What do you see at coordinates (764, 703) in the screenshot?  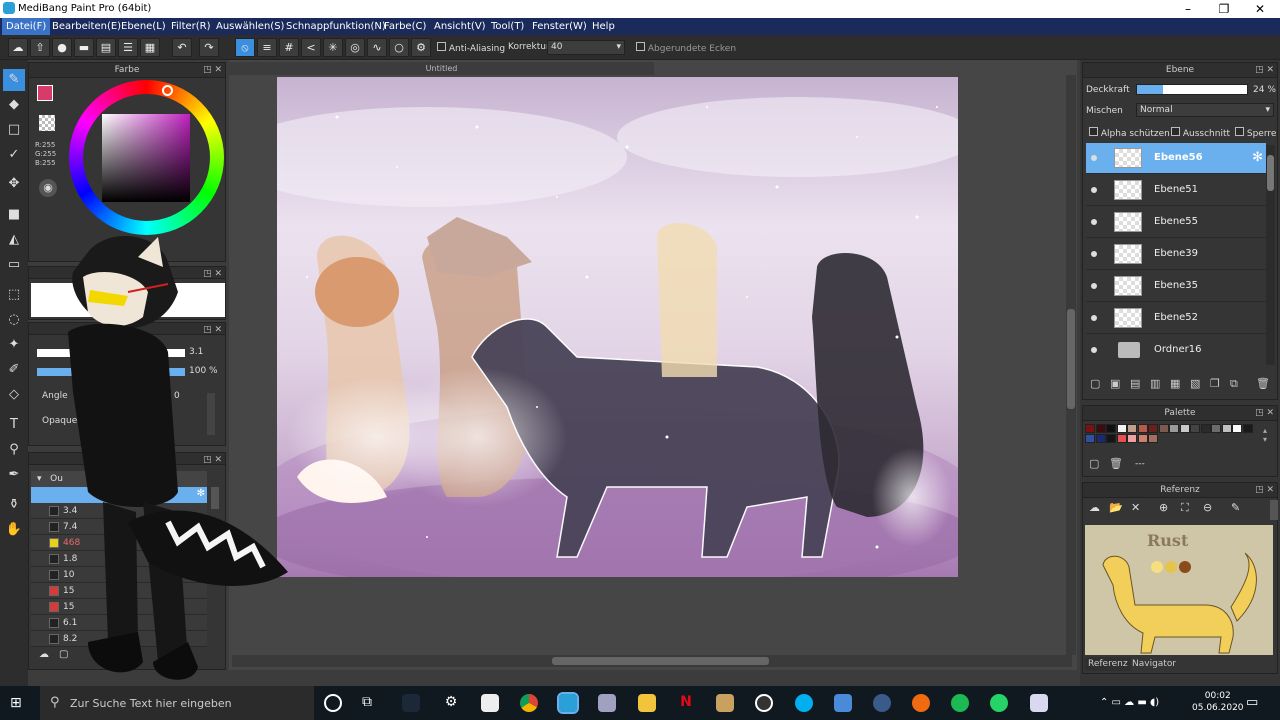 I see `obs-icon` at bounding box center [764, 703].